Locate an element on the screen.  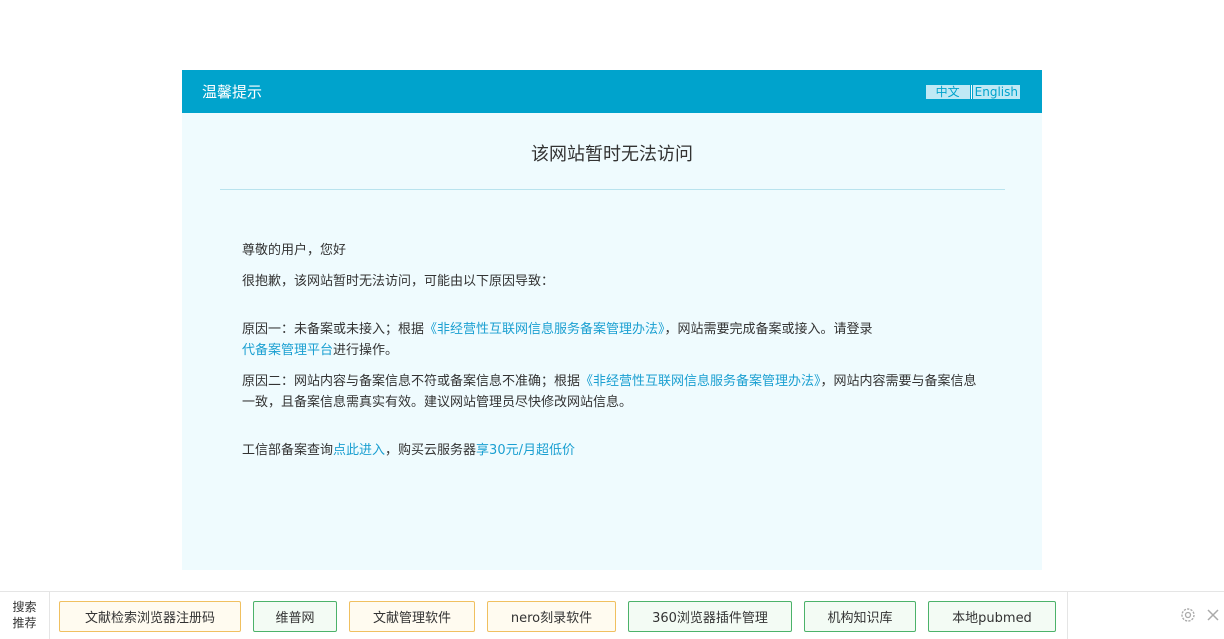
recommend-chip: 本地pubmed is located at coordinates (992, 616).